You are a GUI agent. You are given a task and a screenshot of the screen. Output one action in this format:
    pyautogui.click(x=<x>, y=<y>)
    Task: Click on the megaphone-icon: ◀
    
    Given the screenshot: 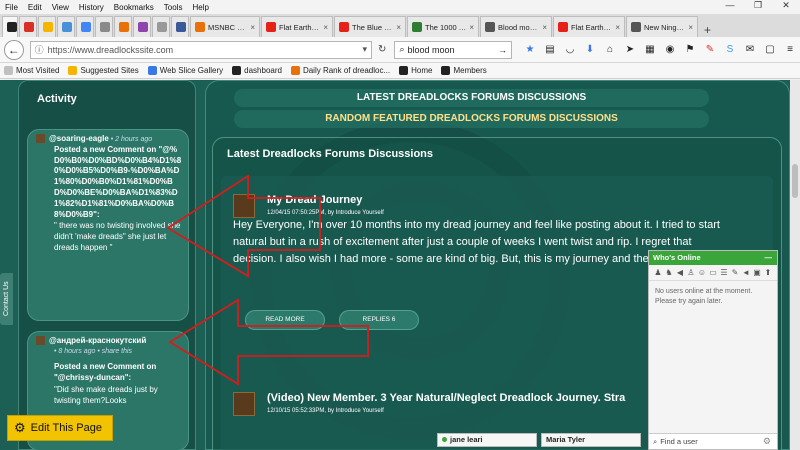 What is the action you would take?
    pyautogui.click(x=680, y=273)
    